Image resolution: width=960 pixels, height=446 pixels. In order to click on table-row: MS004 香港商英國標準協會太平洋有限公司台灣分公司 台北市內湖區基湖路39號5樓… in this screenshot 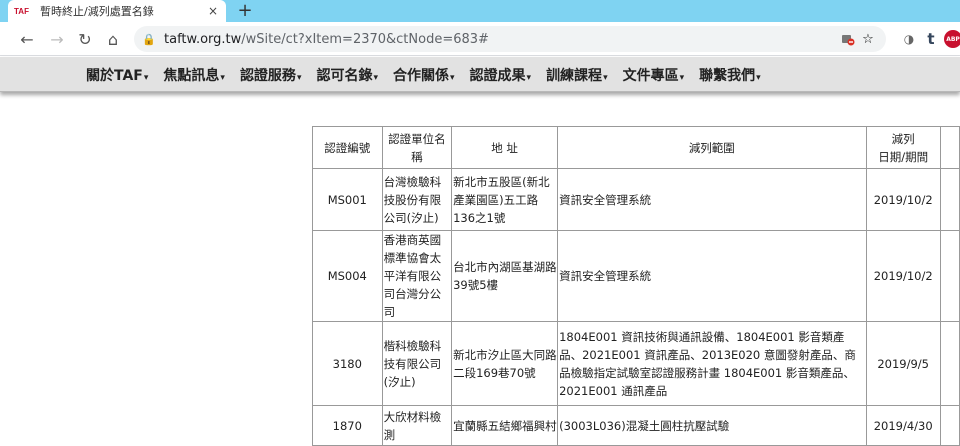, I will do `click(636, 276)`.